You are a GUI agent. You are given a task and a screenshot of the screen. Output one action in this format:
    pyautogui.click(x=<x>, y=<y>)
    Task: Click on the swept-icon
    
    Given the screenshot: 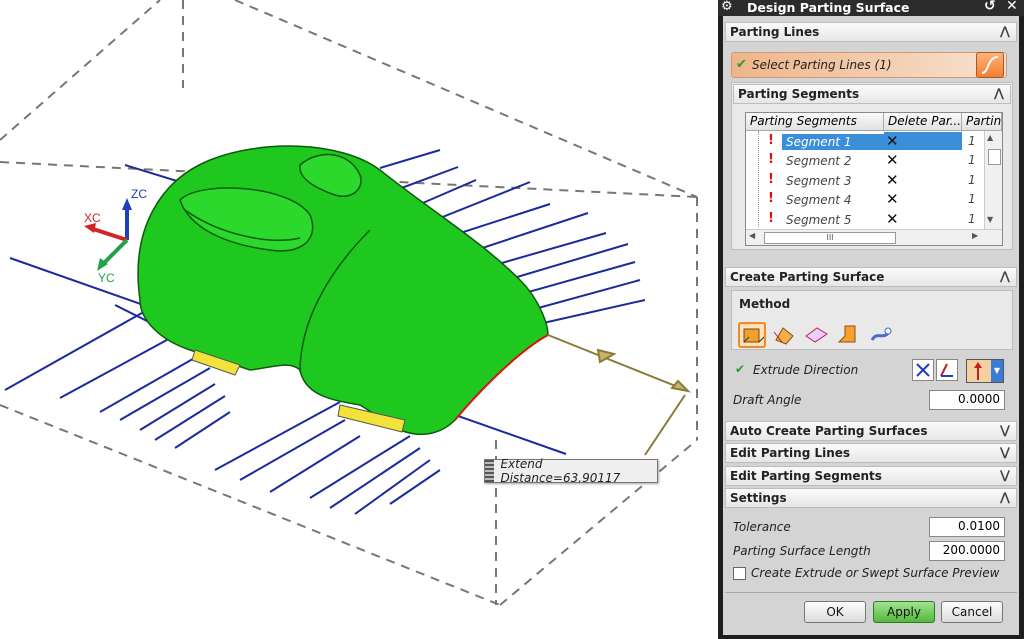 What is the action you would take?
    pyautogui.click(x=783, y=336)
    